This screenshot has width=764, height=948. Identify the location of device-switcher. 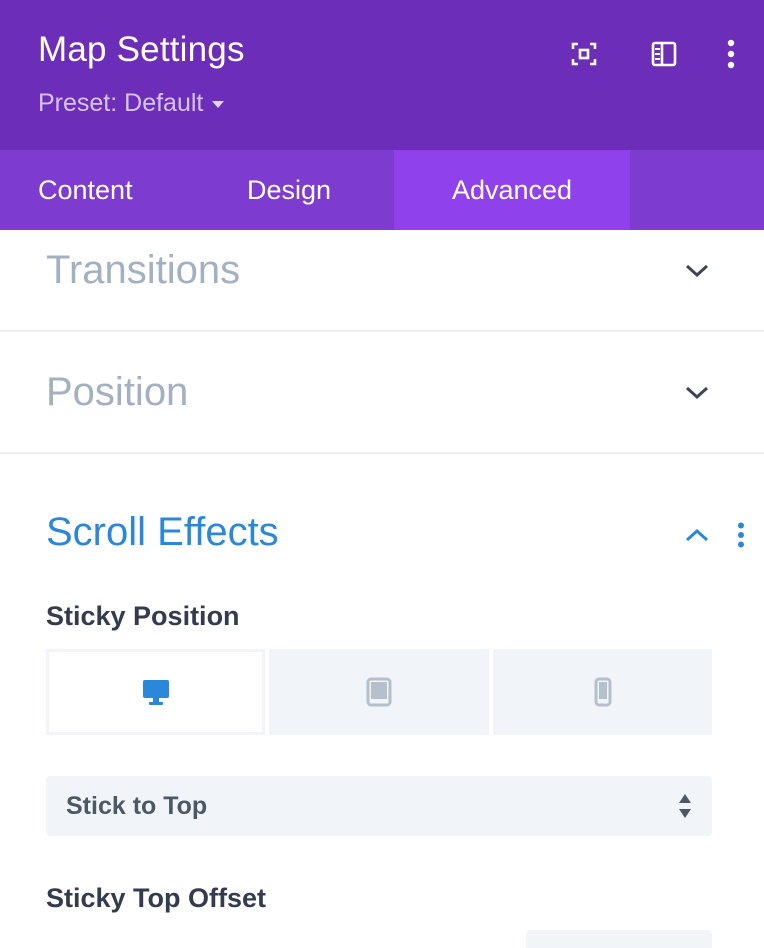
(379, 692).